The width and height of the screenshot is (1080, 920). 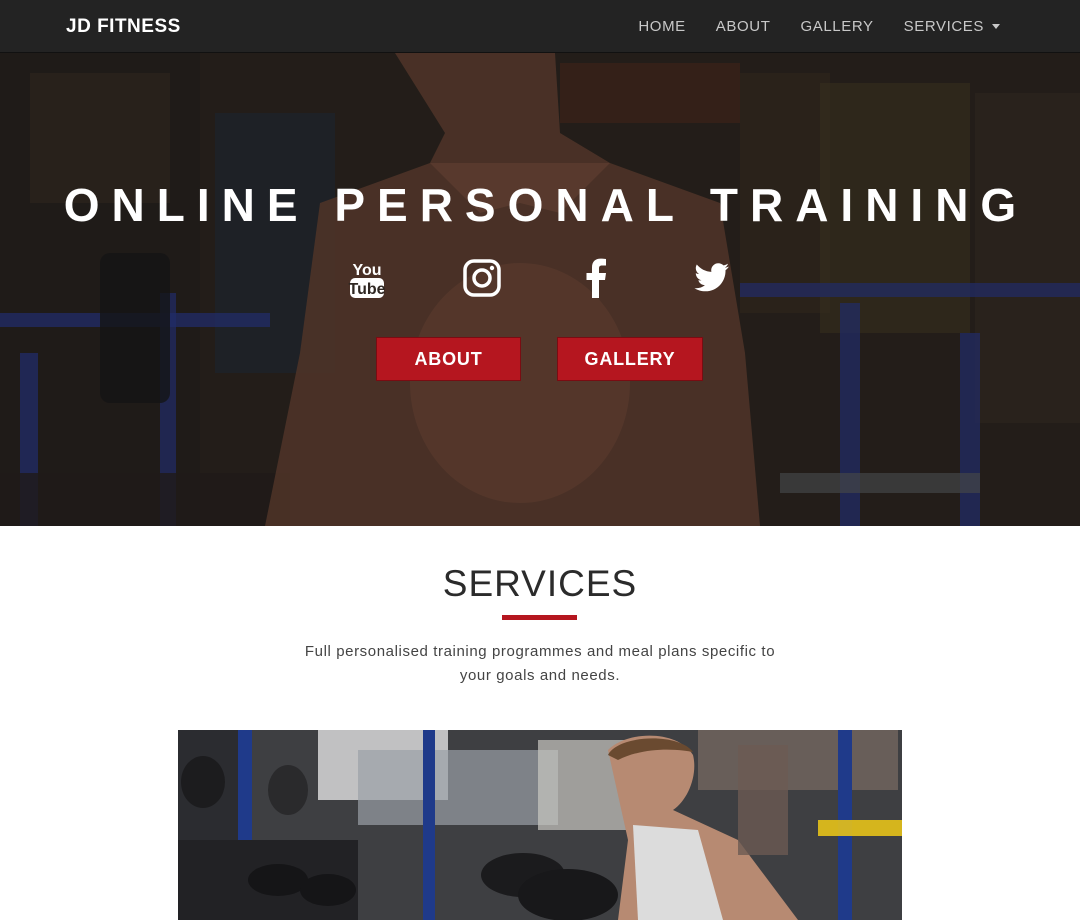 I want to click on services-gym-photo, so click(x=540, y=825).